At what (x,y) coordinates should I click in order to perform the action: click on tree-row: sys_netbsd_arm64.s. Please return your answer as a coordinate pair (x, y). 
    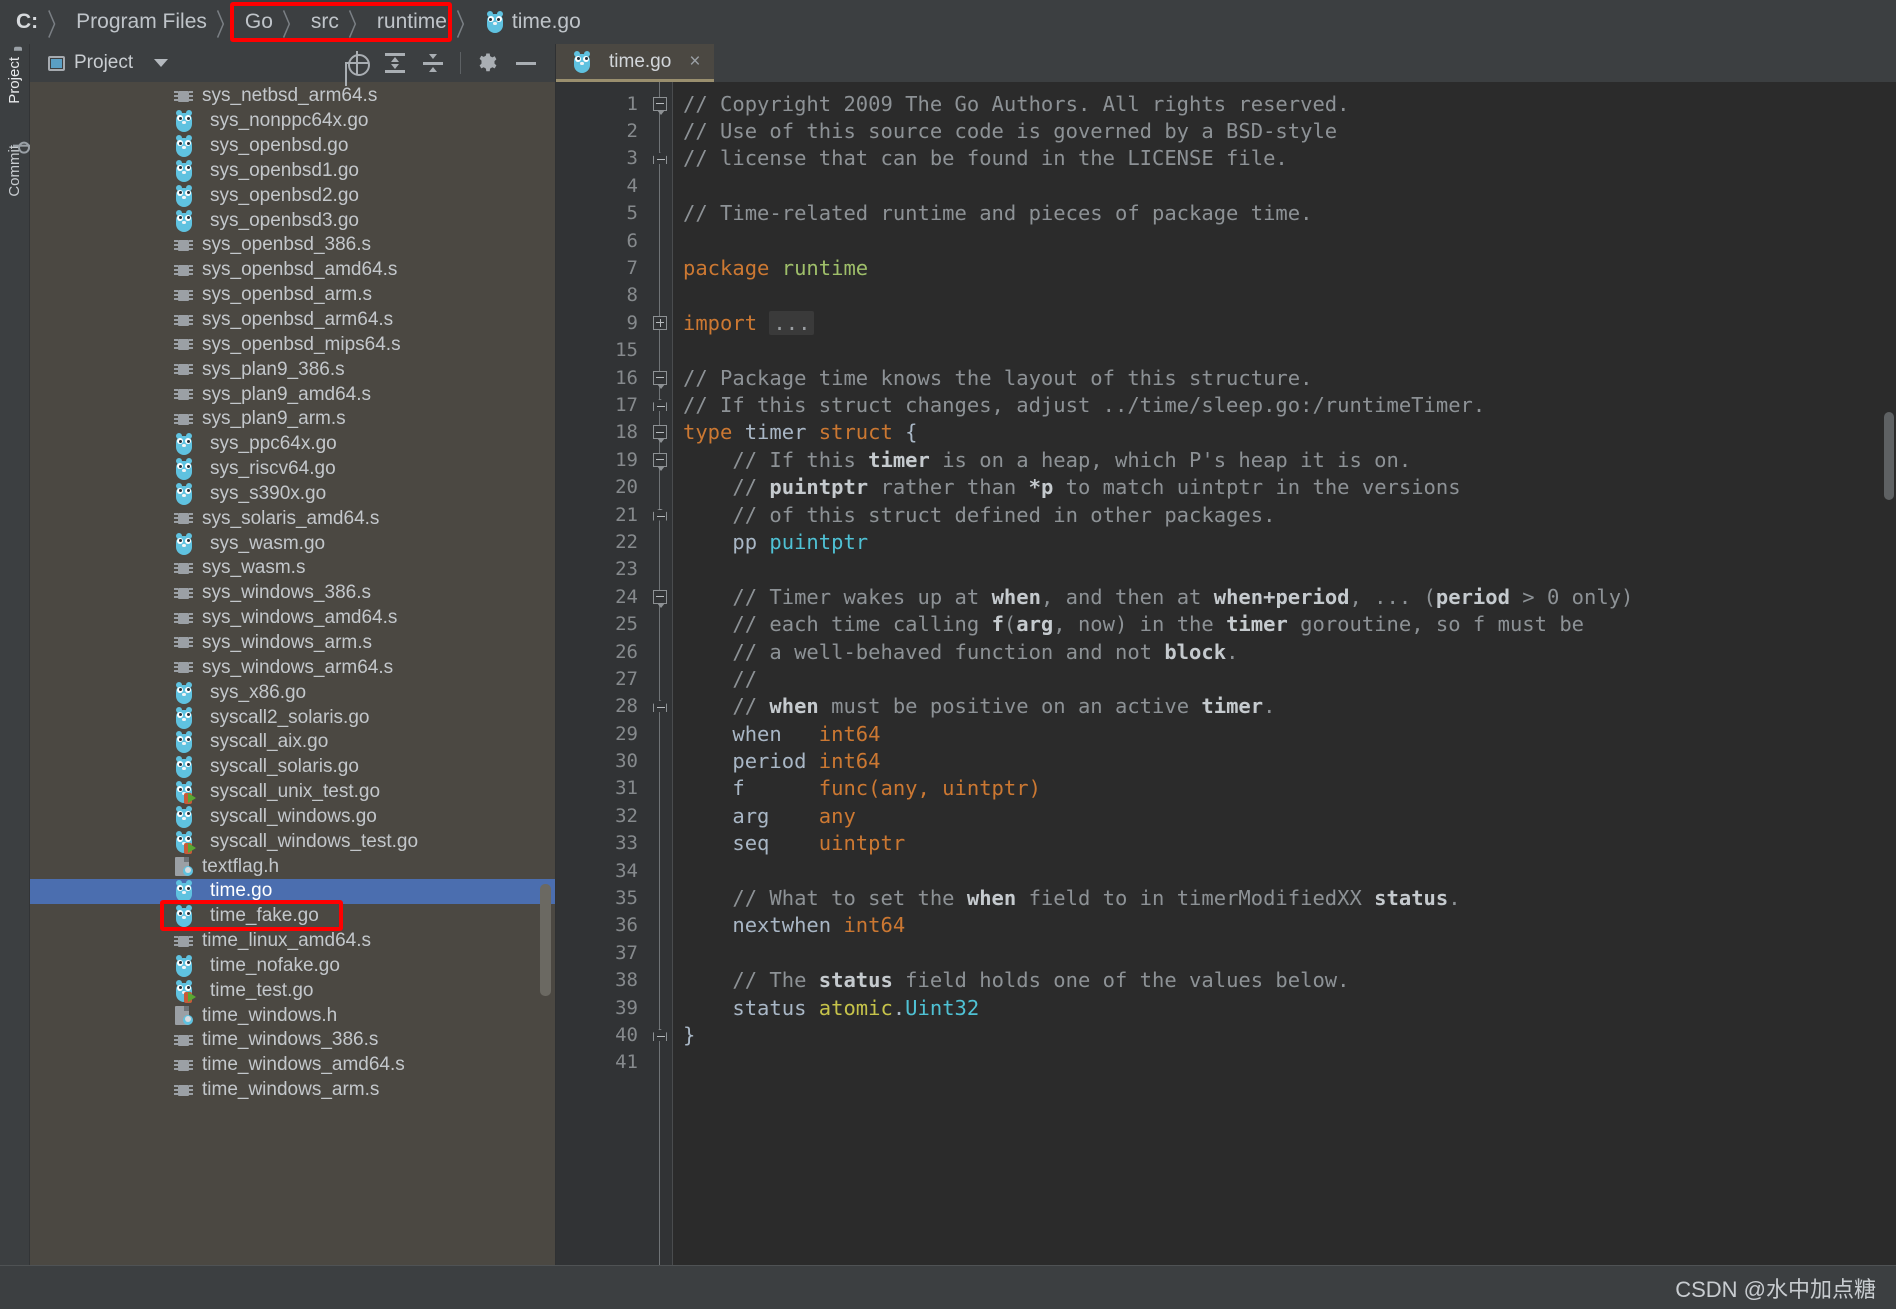
    Looking at the image, I should click on (292, 96).